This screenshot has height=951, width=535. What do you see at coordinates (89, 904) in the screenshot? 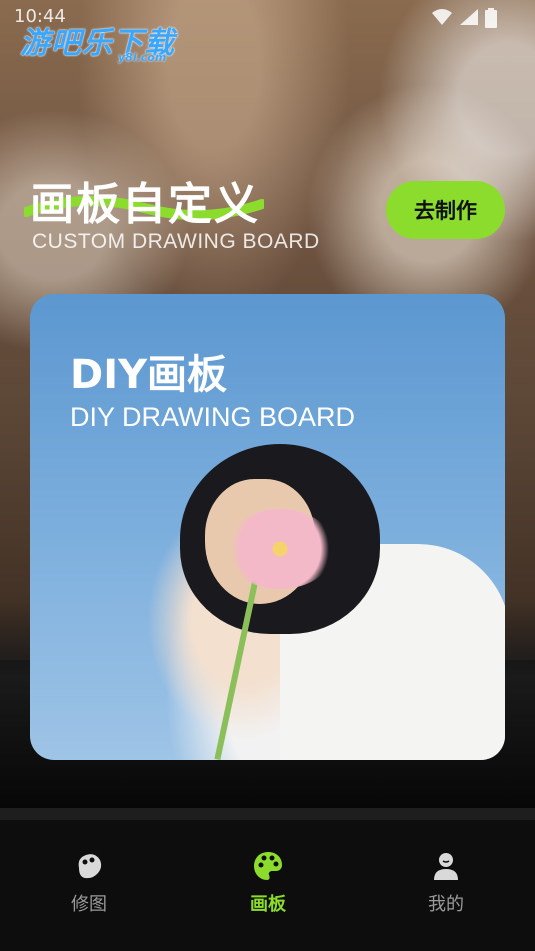
I see `tab-label-photo-edit: 修图` at bounding box center [89, 904].